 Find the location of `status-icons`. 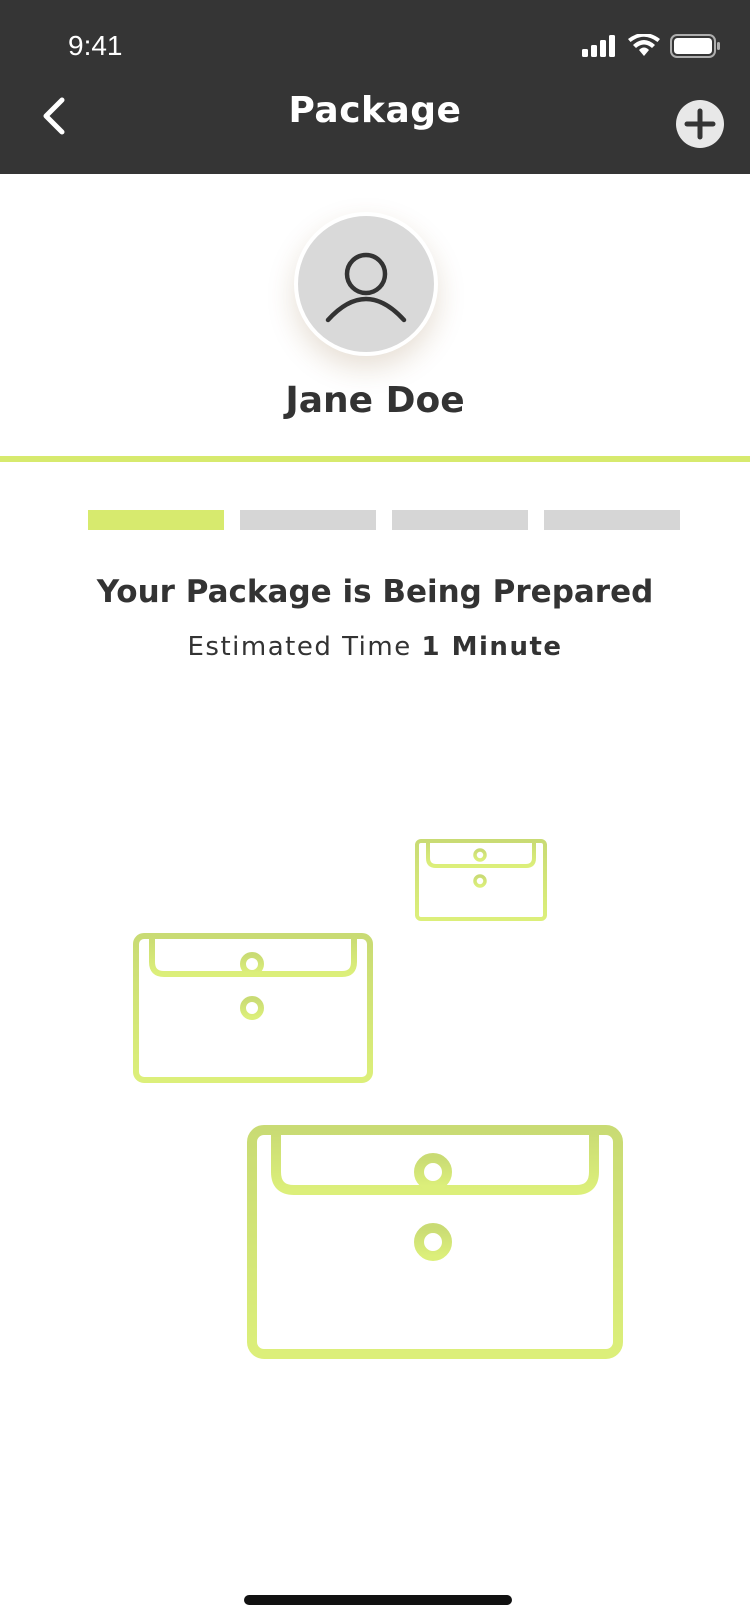

status-icons is located at coordinates (651, 46).